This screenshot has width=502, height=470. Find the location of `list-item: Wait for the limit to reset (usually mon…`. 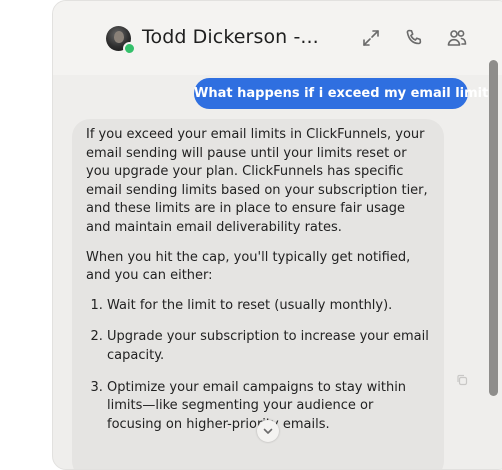

list-item: Wait for the limit to reset (usually mon… is located at coordinates (269, 306).